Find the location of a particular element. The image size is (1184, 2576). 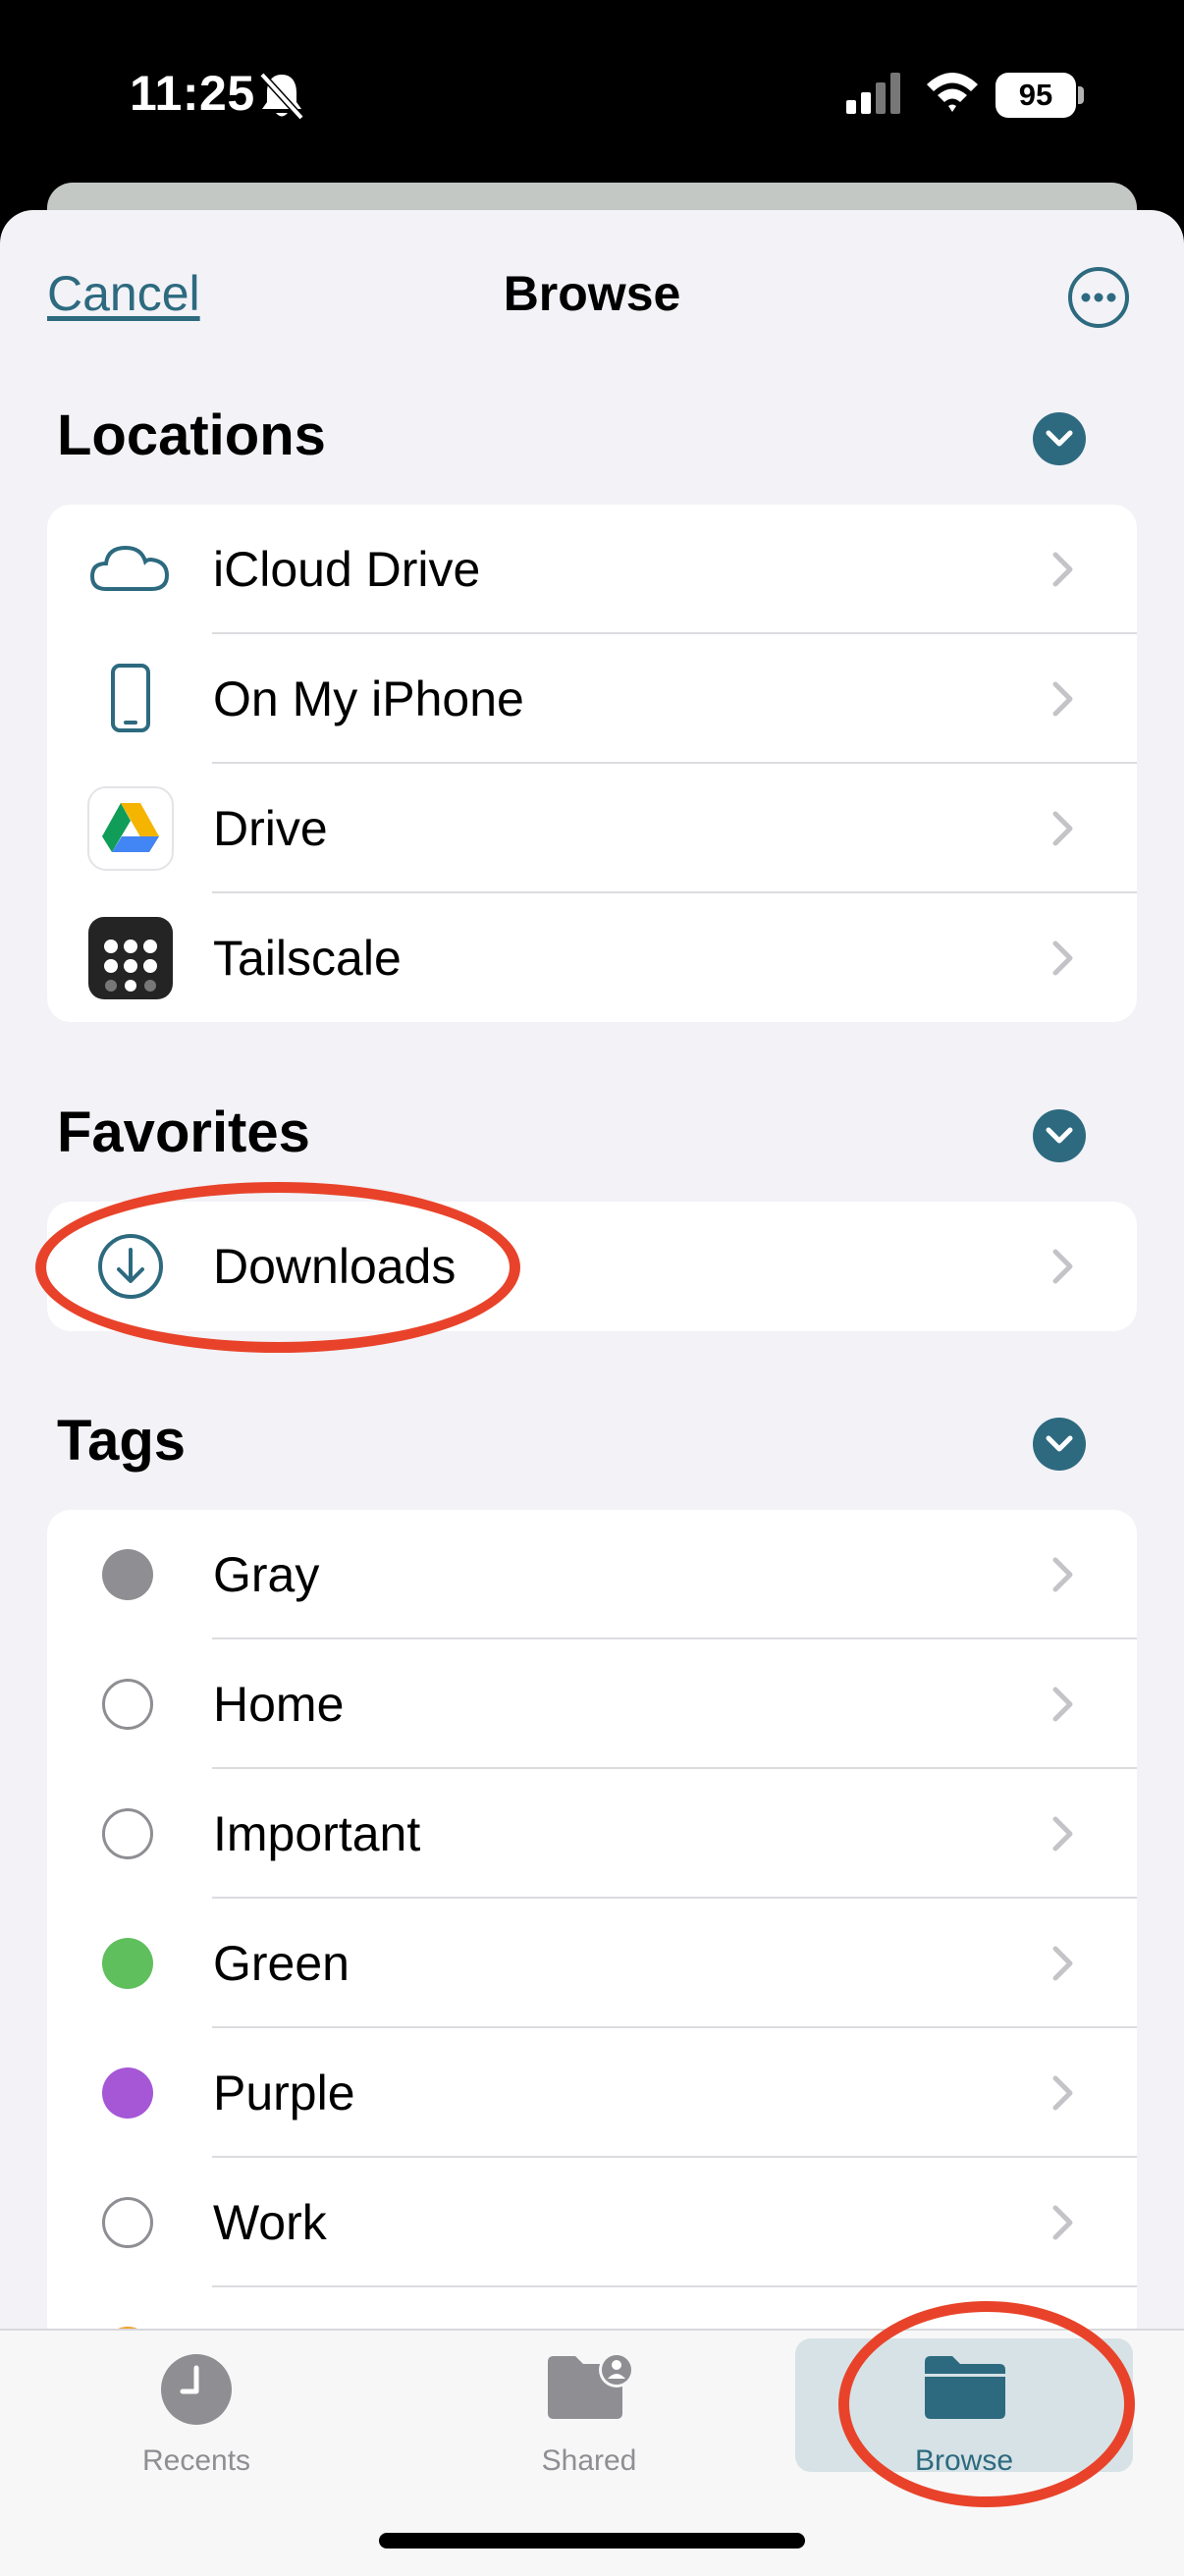

location-row-tailscale: Tailscale is located at coordinates (592, 957).